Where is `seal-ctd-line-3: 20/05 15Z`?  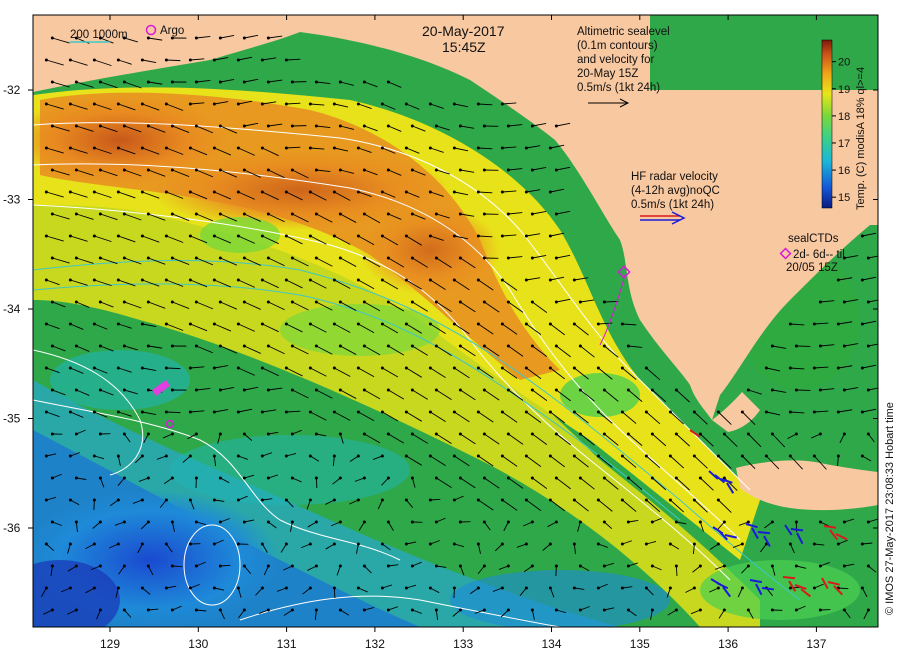 seal-ctd-line-3: 20/05 15Z is located at coordinates (812, 268).